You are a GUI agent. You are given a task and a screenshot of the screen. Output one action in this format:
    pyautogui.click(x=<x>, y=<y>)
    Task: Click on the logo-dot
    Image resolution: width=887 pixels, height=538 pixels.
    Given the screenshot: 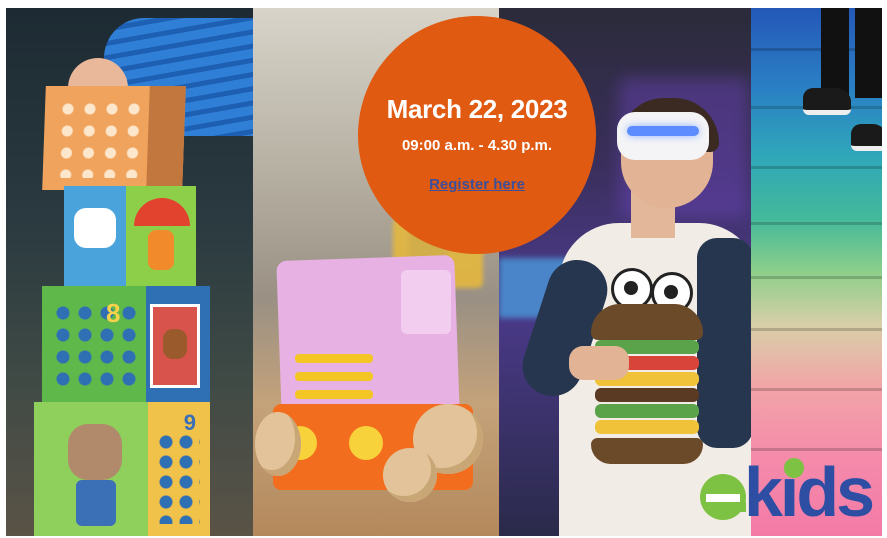 What is the action you would take?
    pyautogui.click(x=794, y=468)
    